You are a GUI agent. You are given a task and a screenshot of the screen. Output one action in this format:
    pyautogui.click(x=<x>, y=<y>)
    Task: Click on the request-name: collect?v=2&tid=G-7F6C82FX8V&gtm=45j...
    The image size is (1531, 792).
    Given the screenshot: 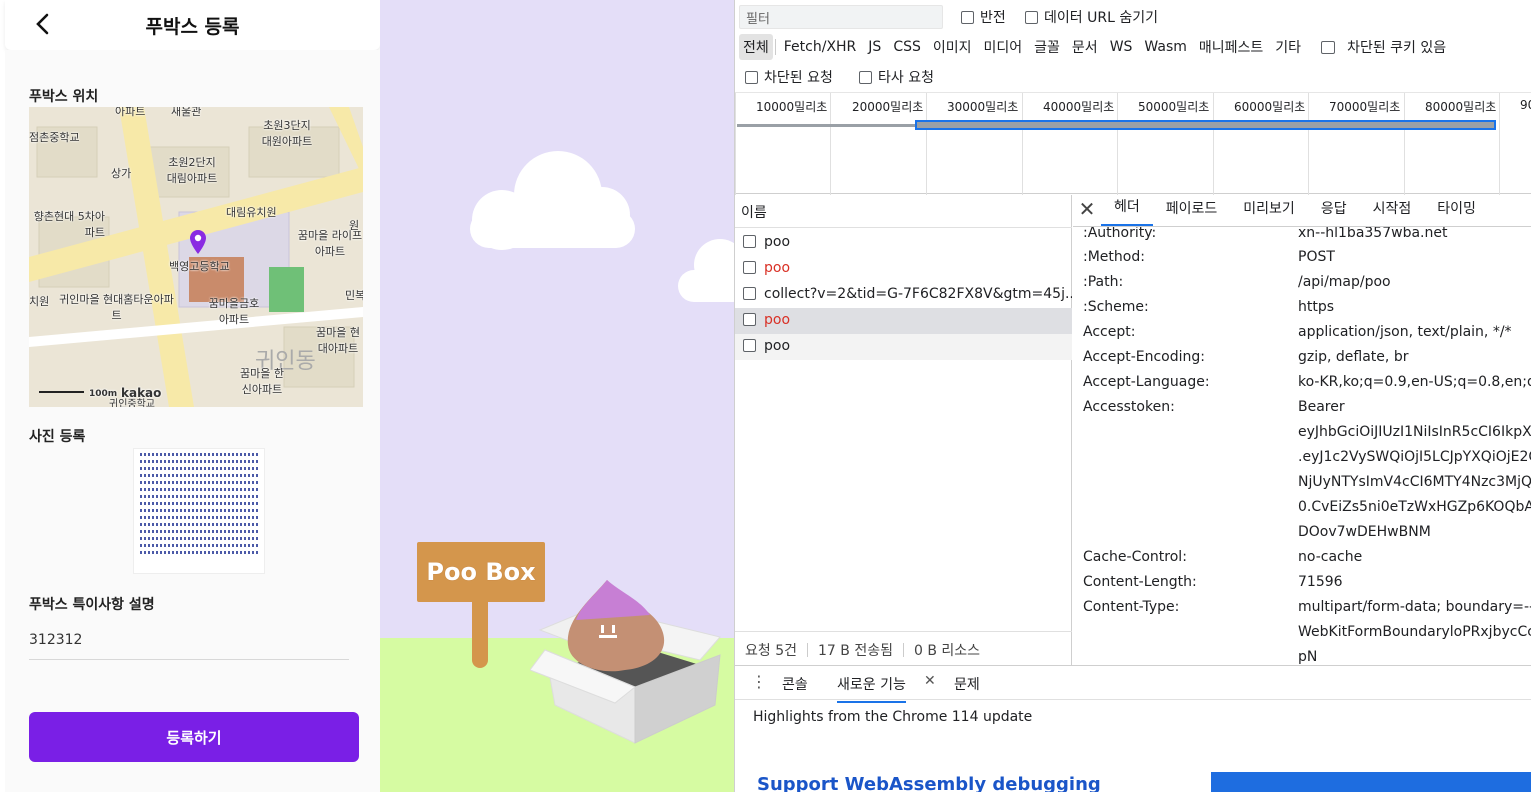 What is the action you would take?
    pyautogui.click(x=918, y=294)
    